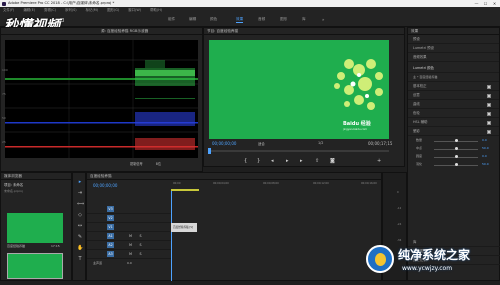 The image size is (500, 285). What do you see at coordinates (156, 10) in the screenshot?
I see `menu-help: 帮助(H)` at bounding box center [156, 10].